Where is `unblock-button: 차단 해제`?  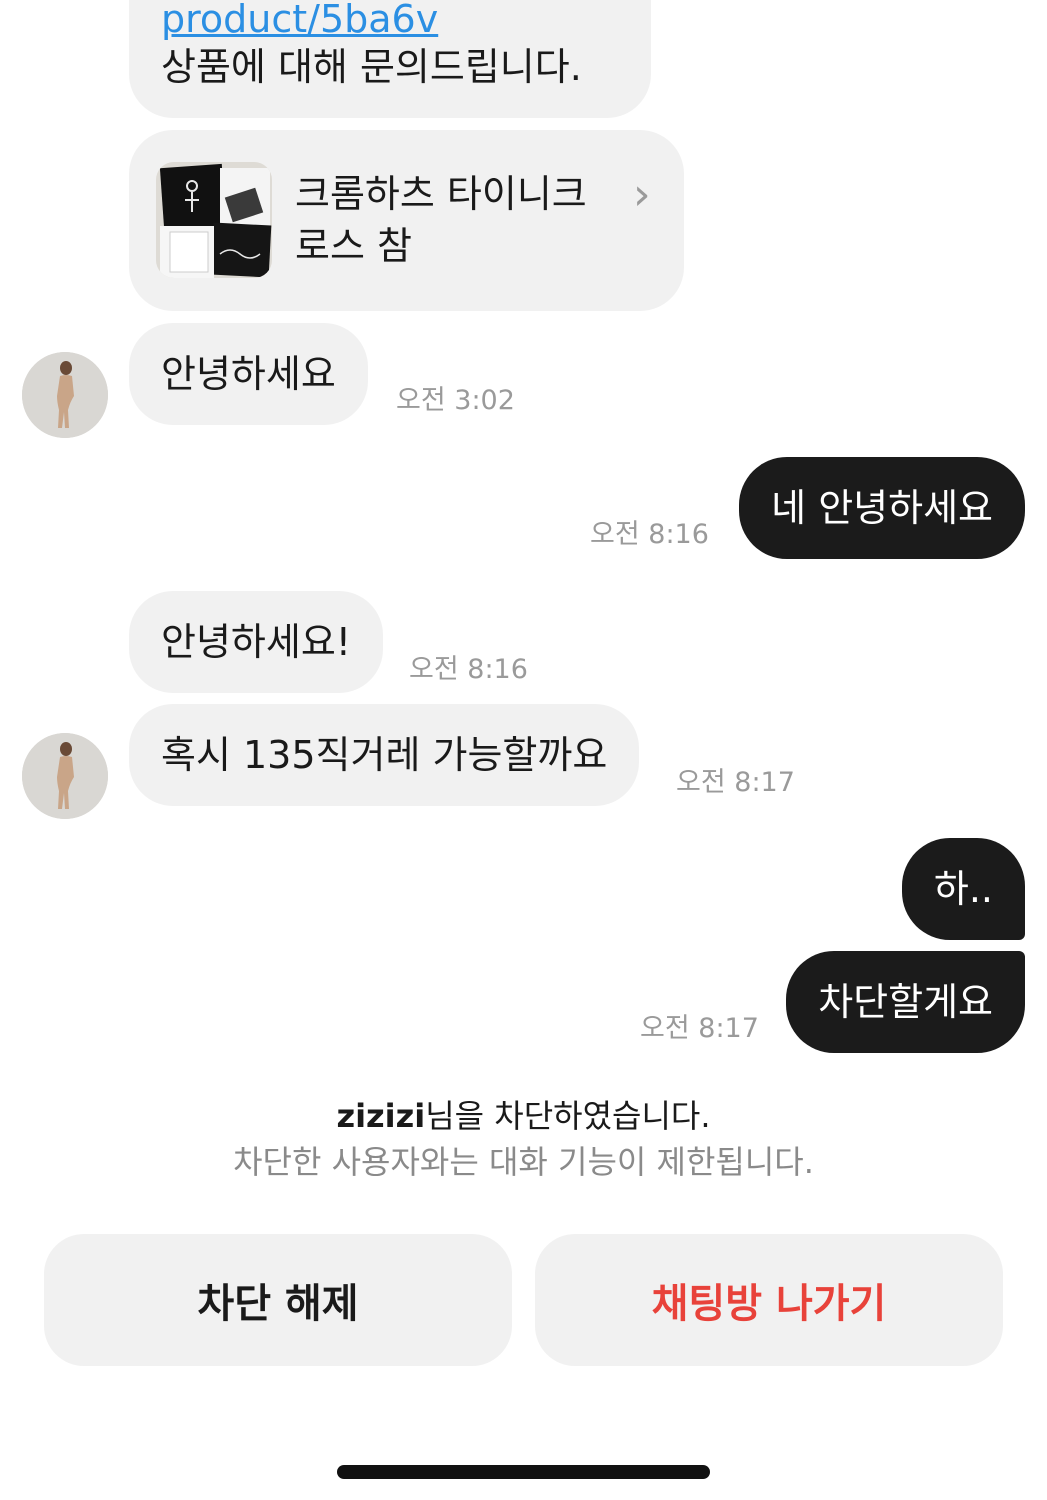
unblock-button: 차단 해제 is located at coordinates (278, 1300).